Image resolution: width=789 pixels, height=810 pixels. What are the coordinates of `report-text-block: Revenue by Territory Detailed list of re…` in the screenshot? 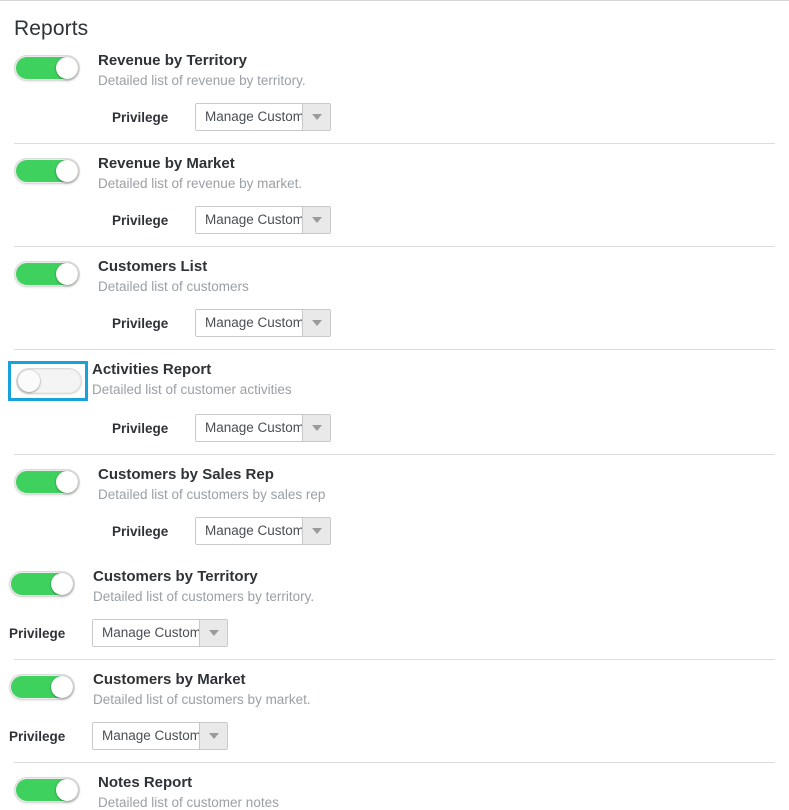 It's located at (436, 70).